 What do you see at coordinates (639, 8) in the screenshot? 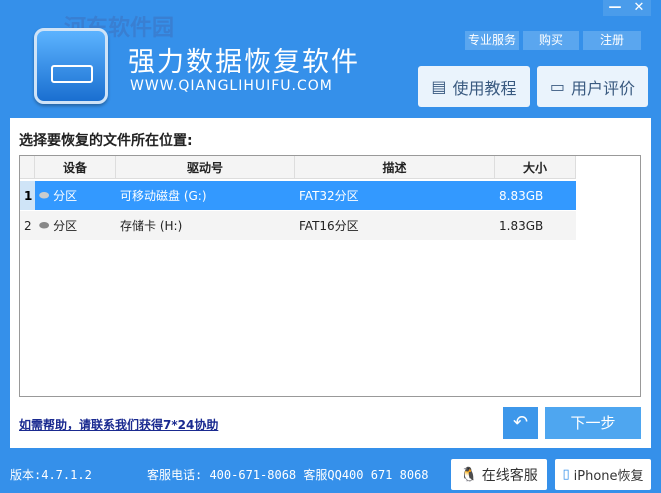
I see `close-button: ✕` at bounding box center [639, 8].